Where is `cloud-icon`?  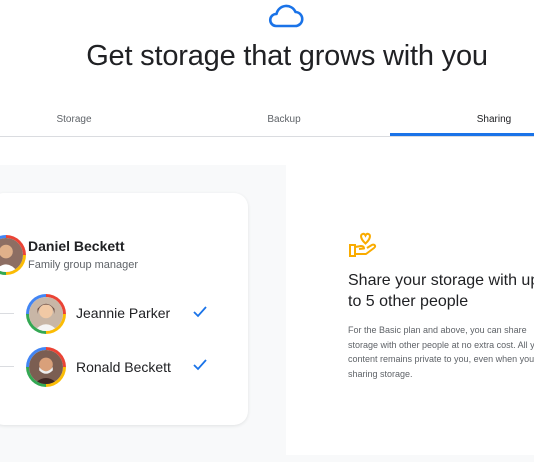 cloud-icon is located at coordinates (286, 16).